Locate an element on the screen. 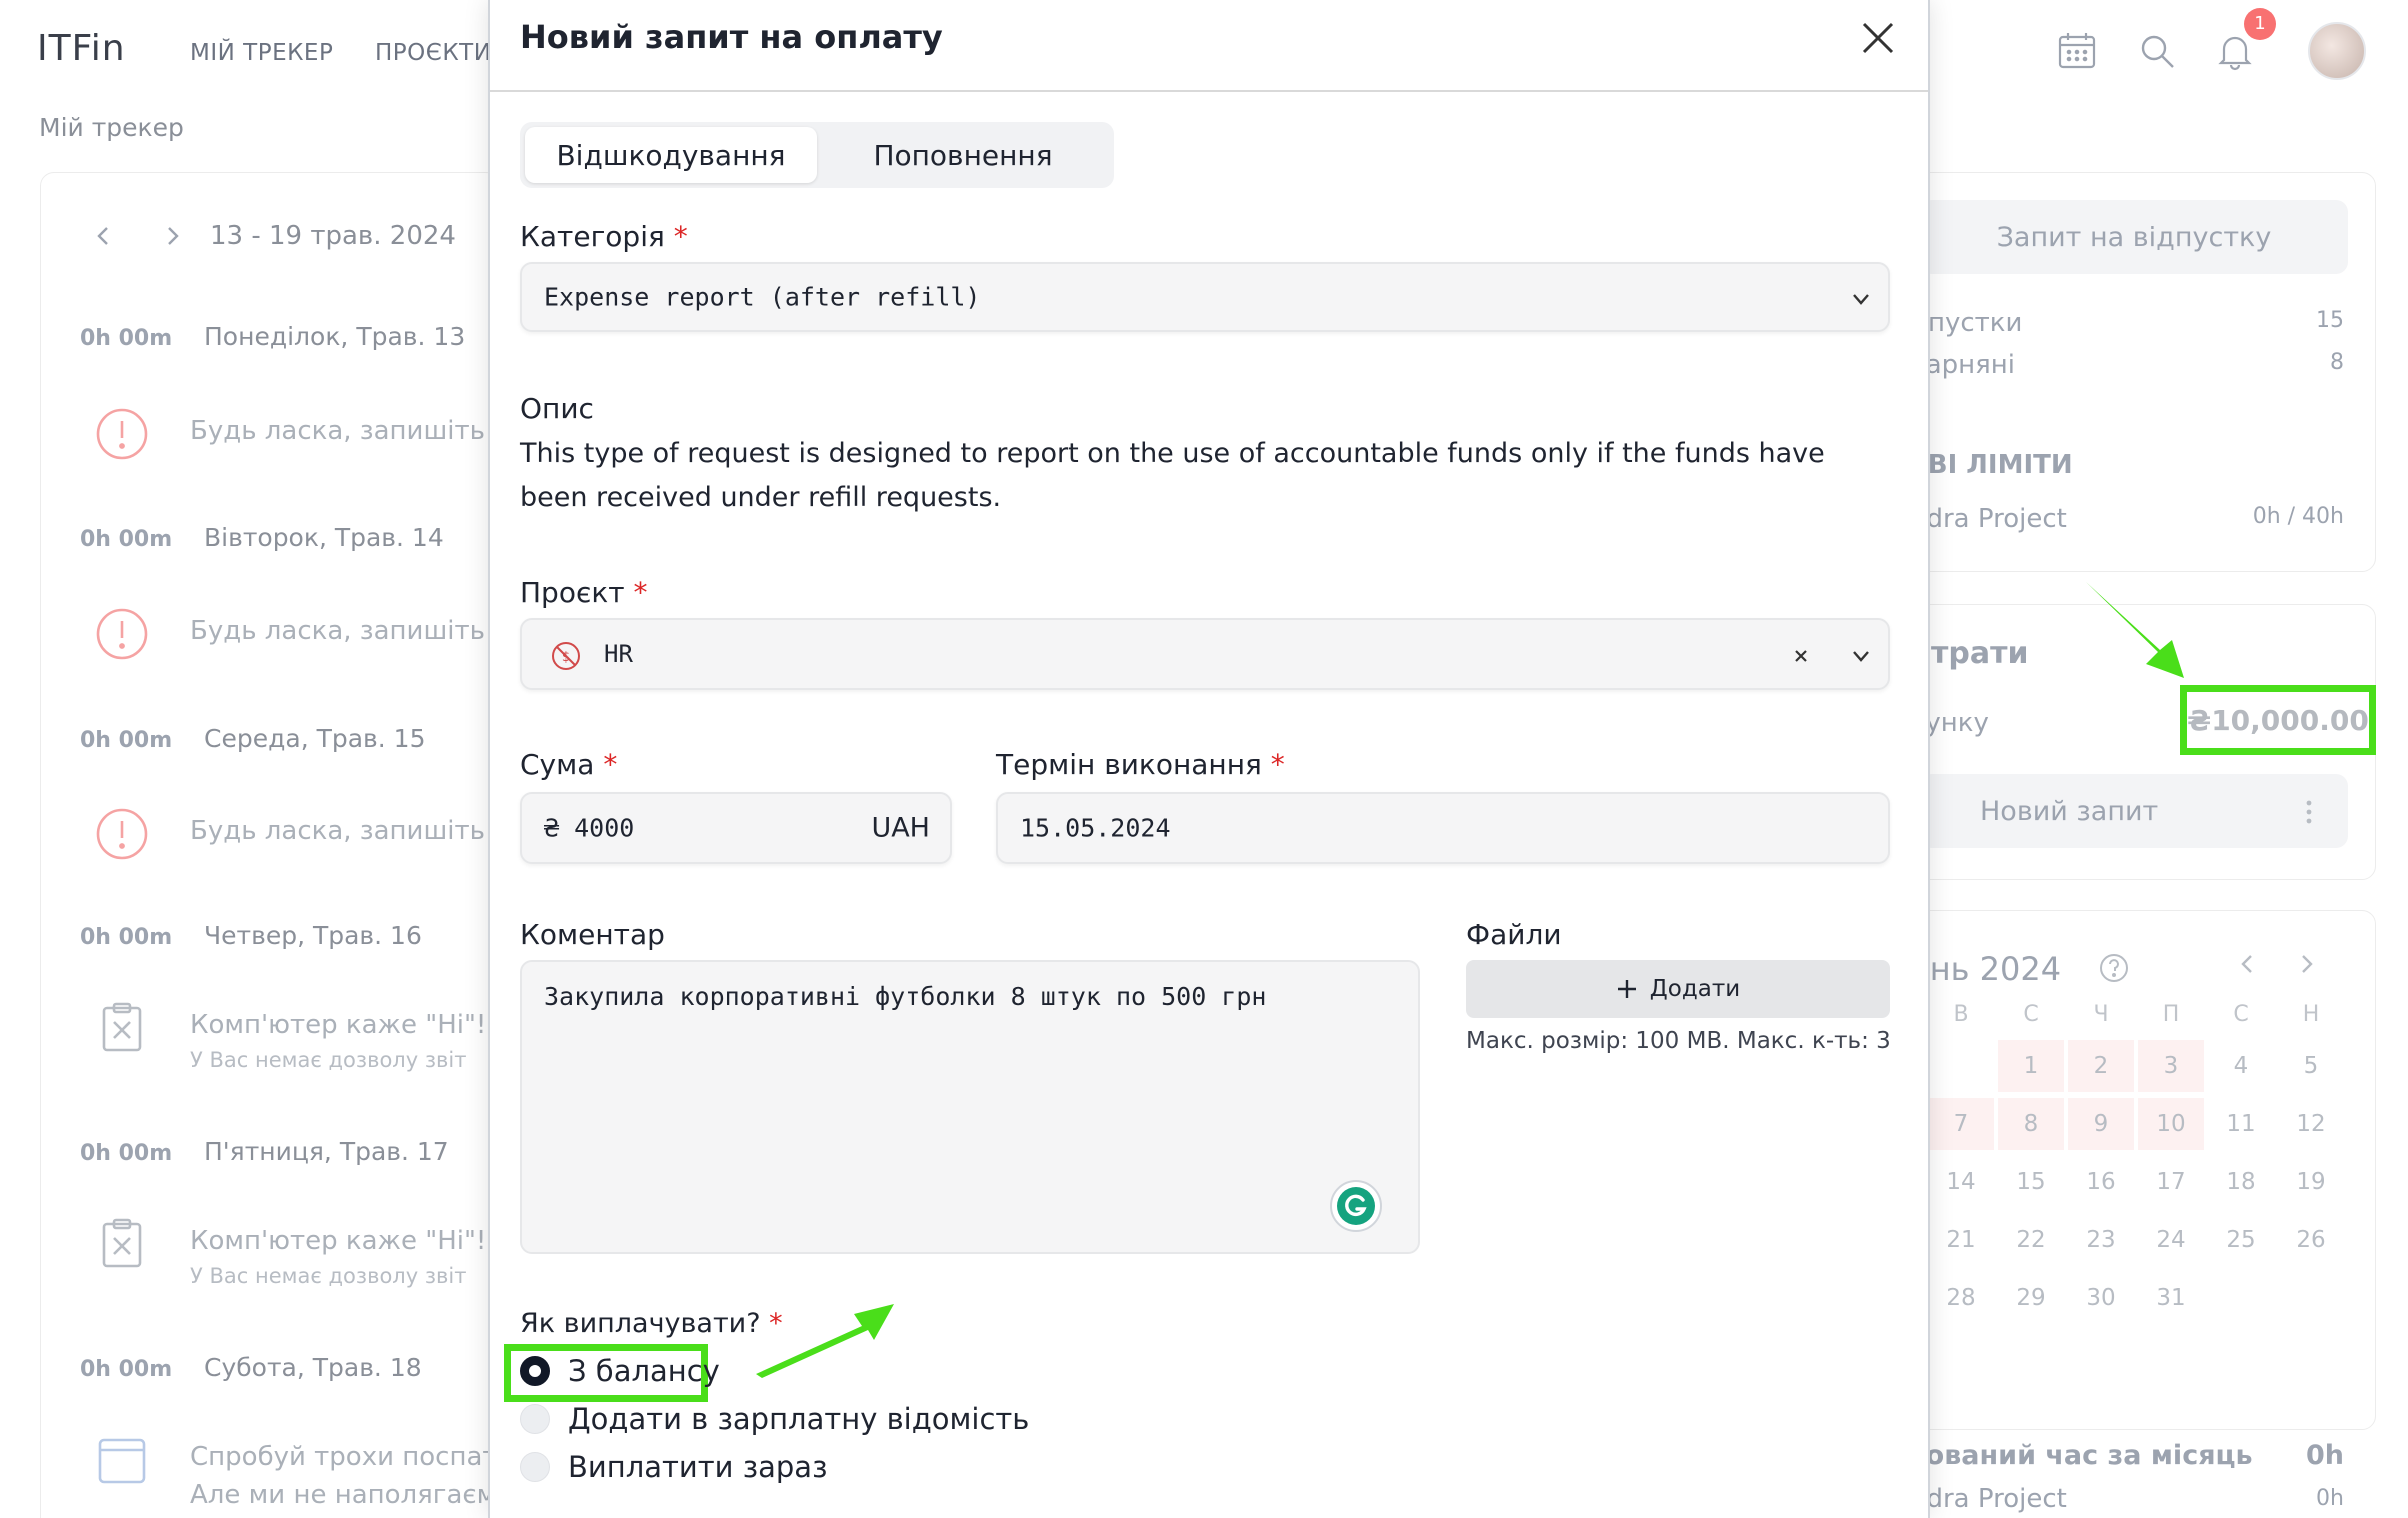 This screenshot has height=1518, width=2408. calendar-day: 15 is located at coordinates (2031, 1182).